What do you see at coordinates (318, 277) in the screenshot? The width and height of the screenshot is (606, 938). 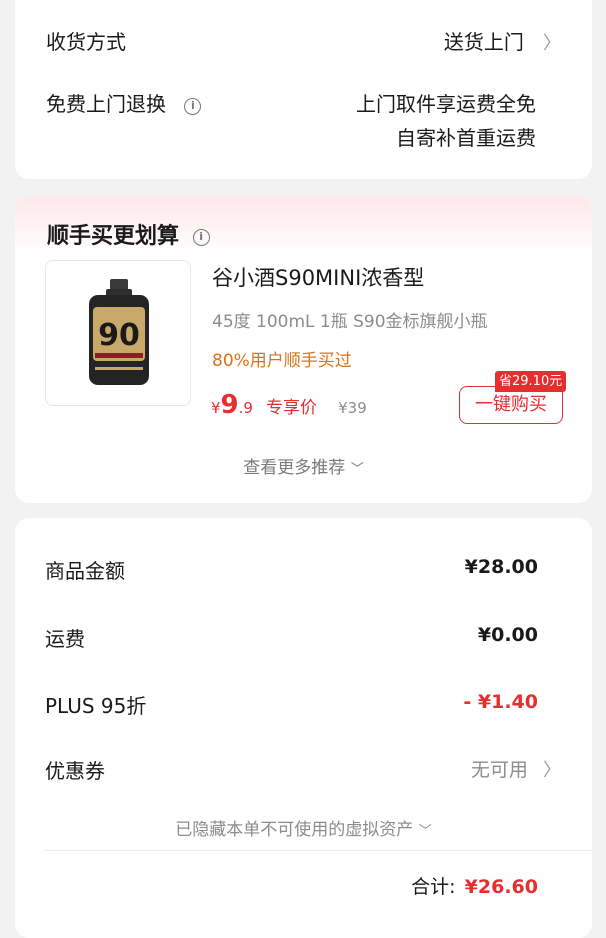 I see `product-name: 谷小酒S90MINI浓香型` at bounding box center [318, 277].